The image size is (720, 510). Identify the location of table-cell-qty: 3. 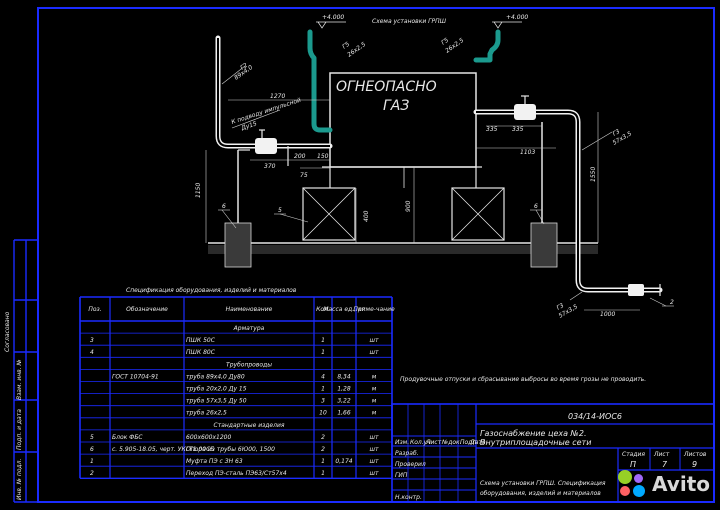
(323, 401).